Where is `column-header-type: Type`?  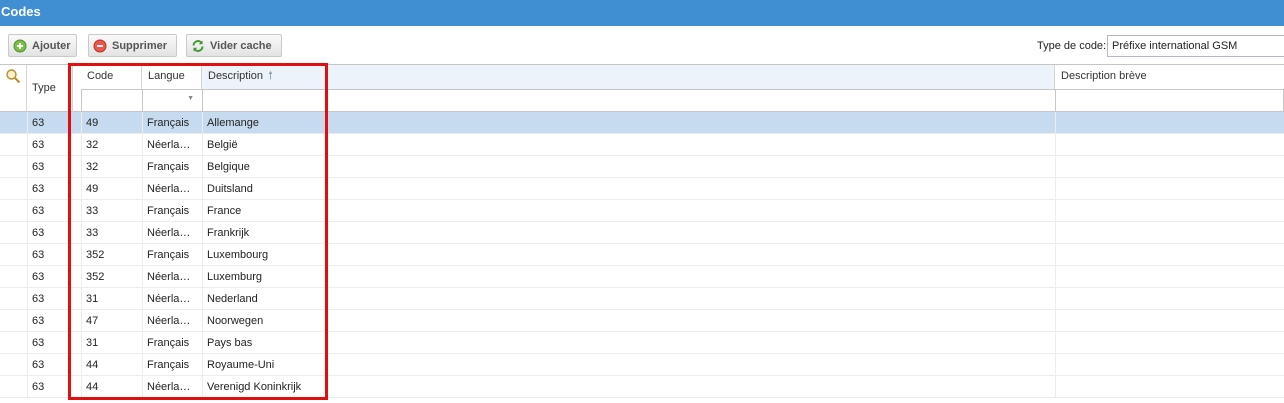 column-header-type: Type is located at coordinates (50, 88).